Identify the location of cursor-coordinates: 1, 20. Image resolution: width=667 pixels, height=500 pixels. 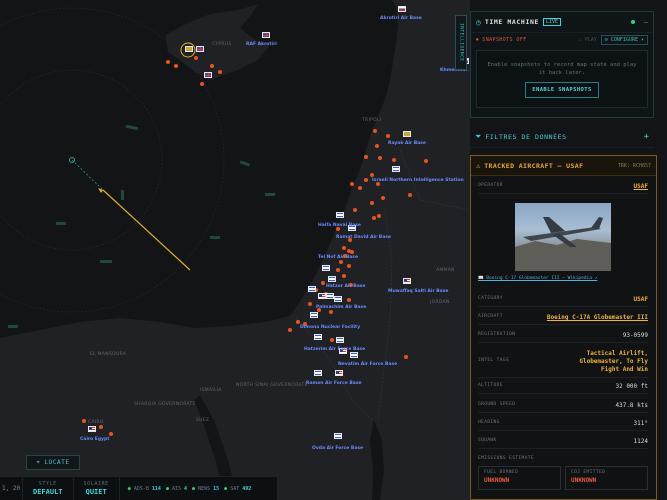
(11, 488).